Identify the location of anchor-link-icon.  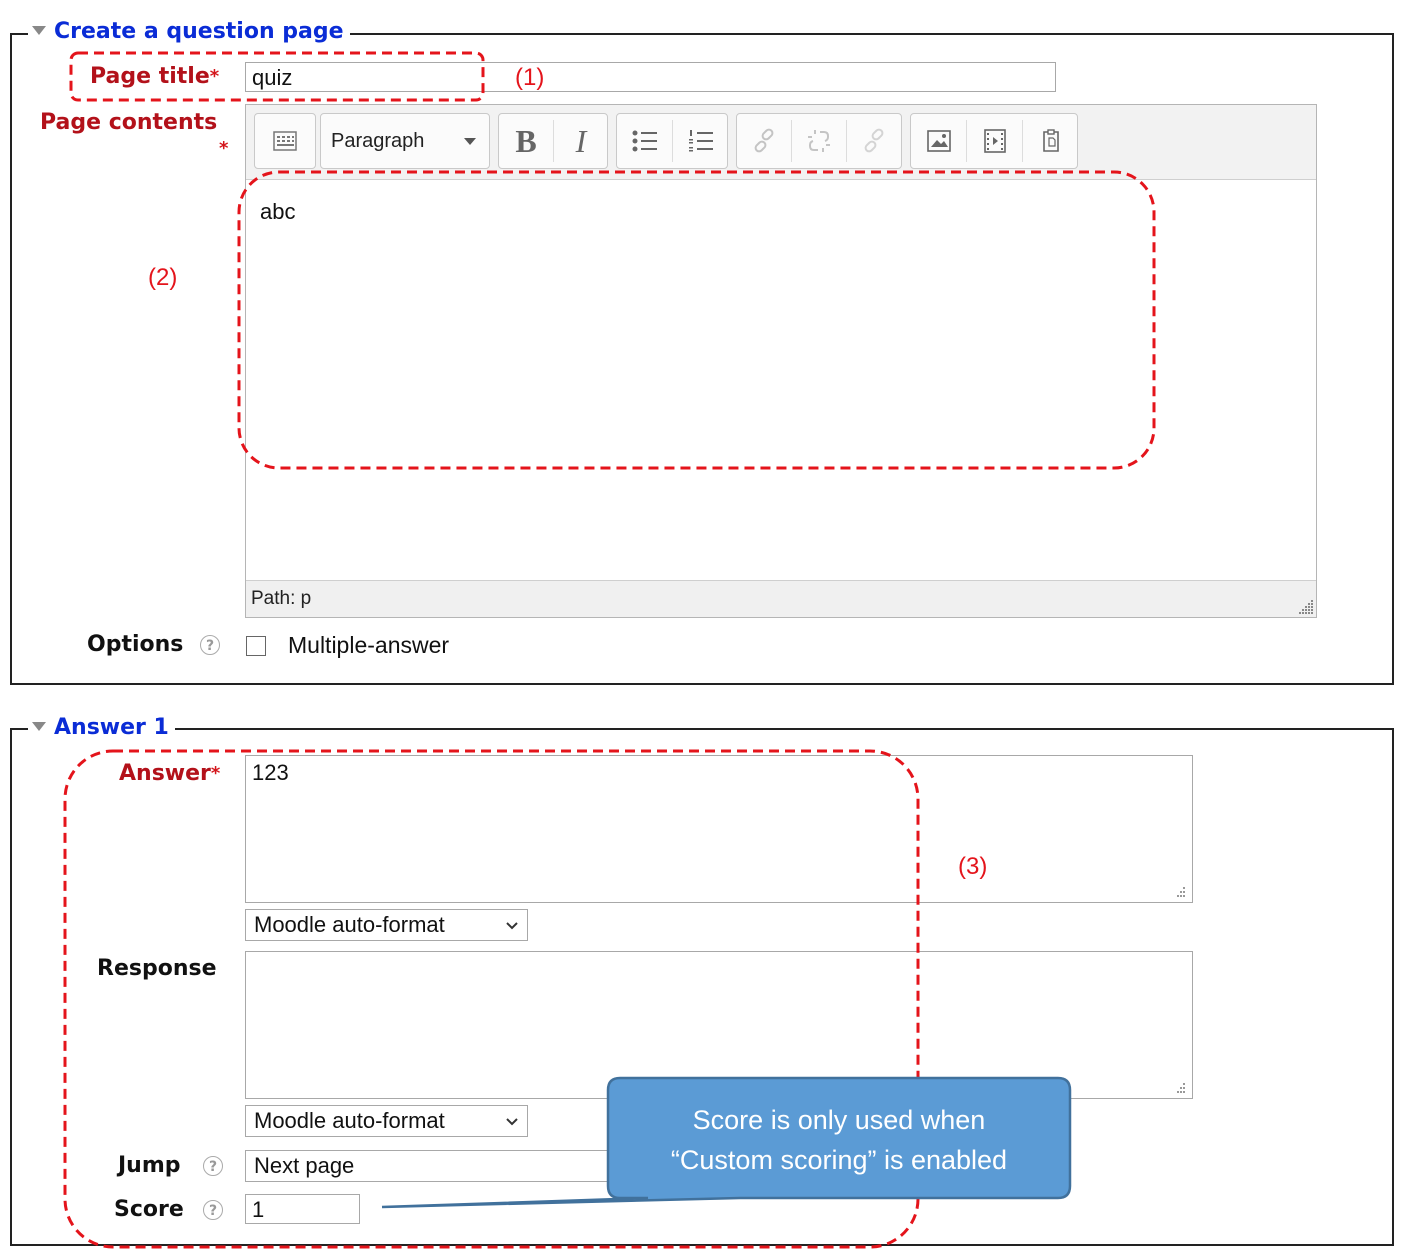
(874, 140).